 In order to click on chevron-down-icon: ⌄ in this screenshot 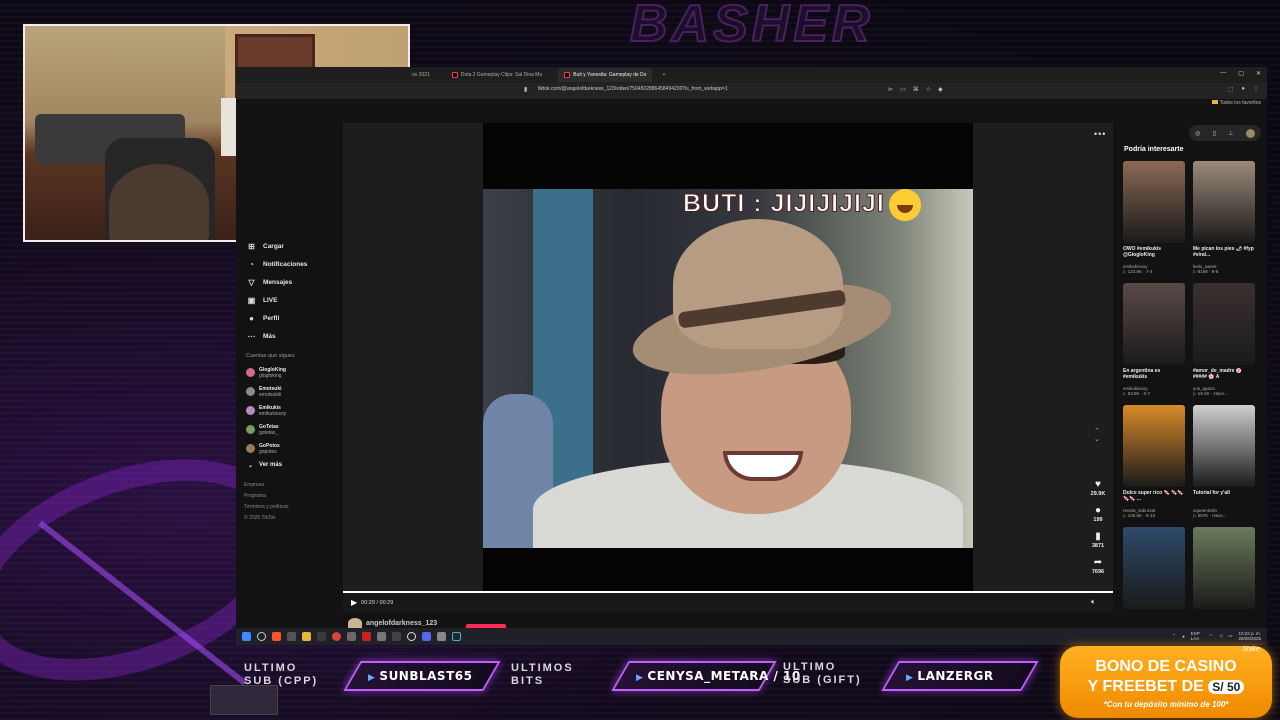, I will do `click(1097, 439)`.